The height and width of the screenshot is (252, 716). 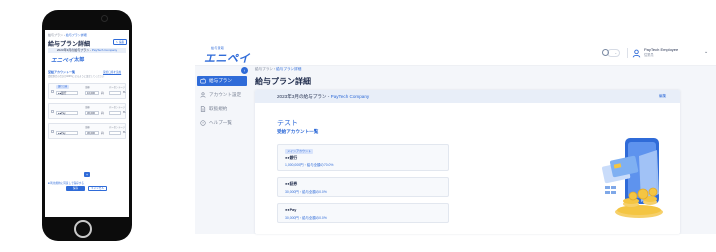 What do you see at coordinates (69, 45) in the screenshot?
I see `mobile-page-title: 給与プラン詳細` at bounding box center [69, 45].